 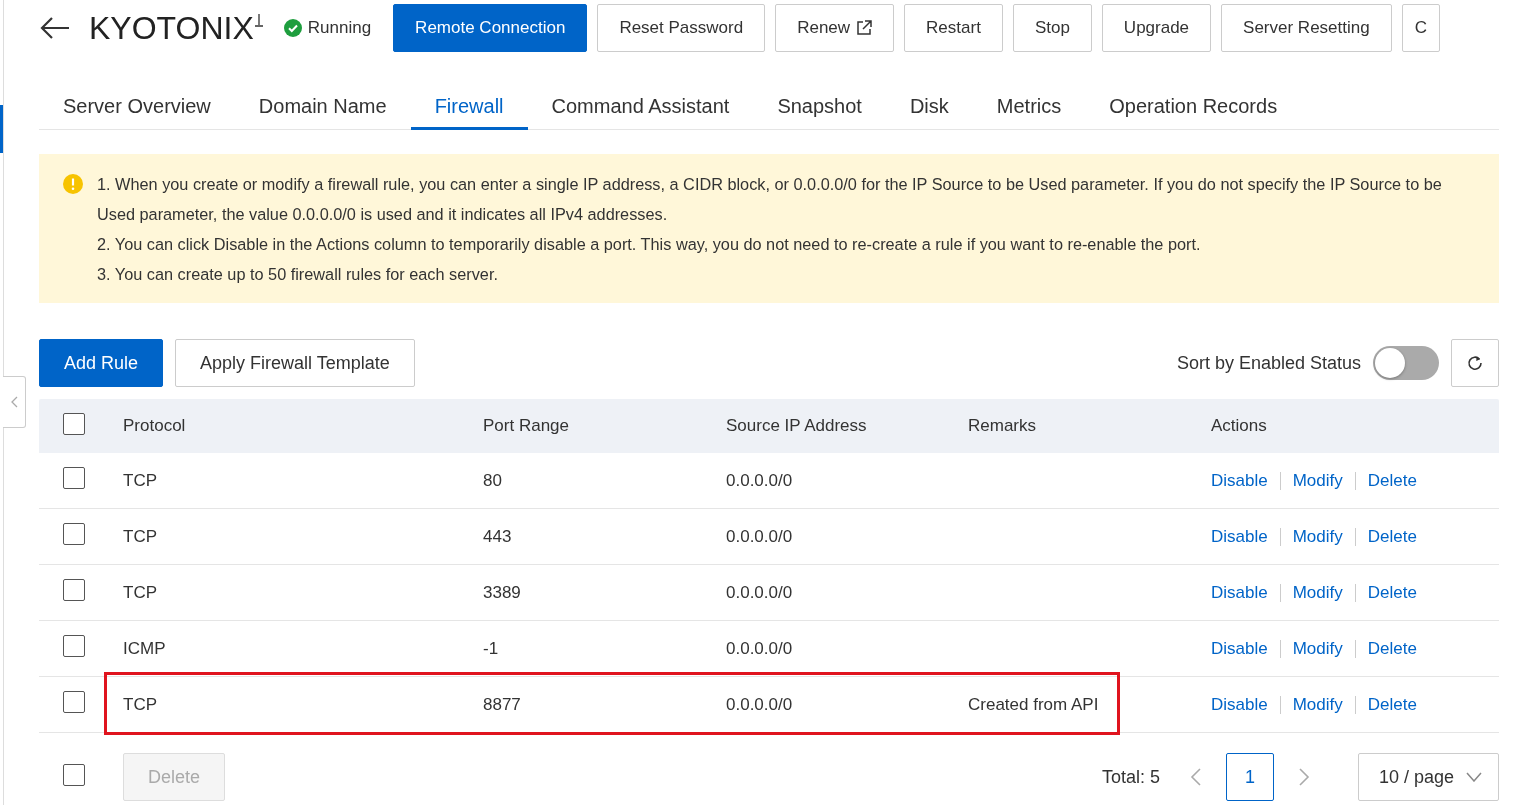 What do you see at coordinates (1130, 777) in the screenshot?
I see `total-count: Total: 5` at bounding box center [1130, 777].